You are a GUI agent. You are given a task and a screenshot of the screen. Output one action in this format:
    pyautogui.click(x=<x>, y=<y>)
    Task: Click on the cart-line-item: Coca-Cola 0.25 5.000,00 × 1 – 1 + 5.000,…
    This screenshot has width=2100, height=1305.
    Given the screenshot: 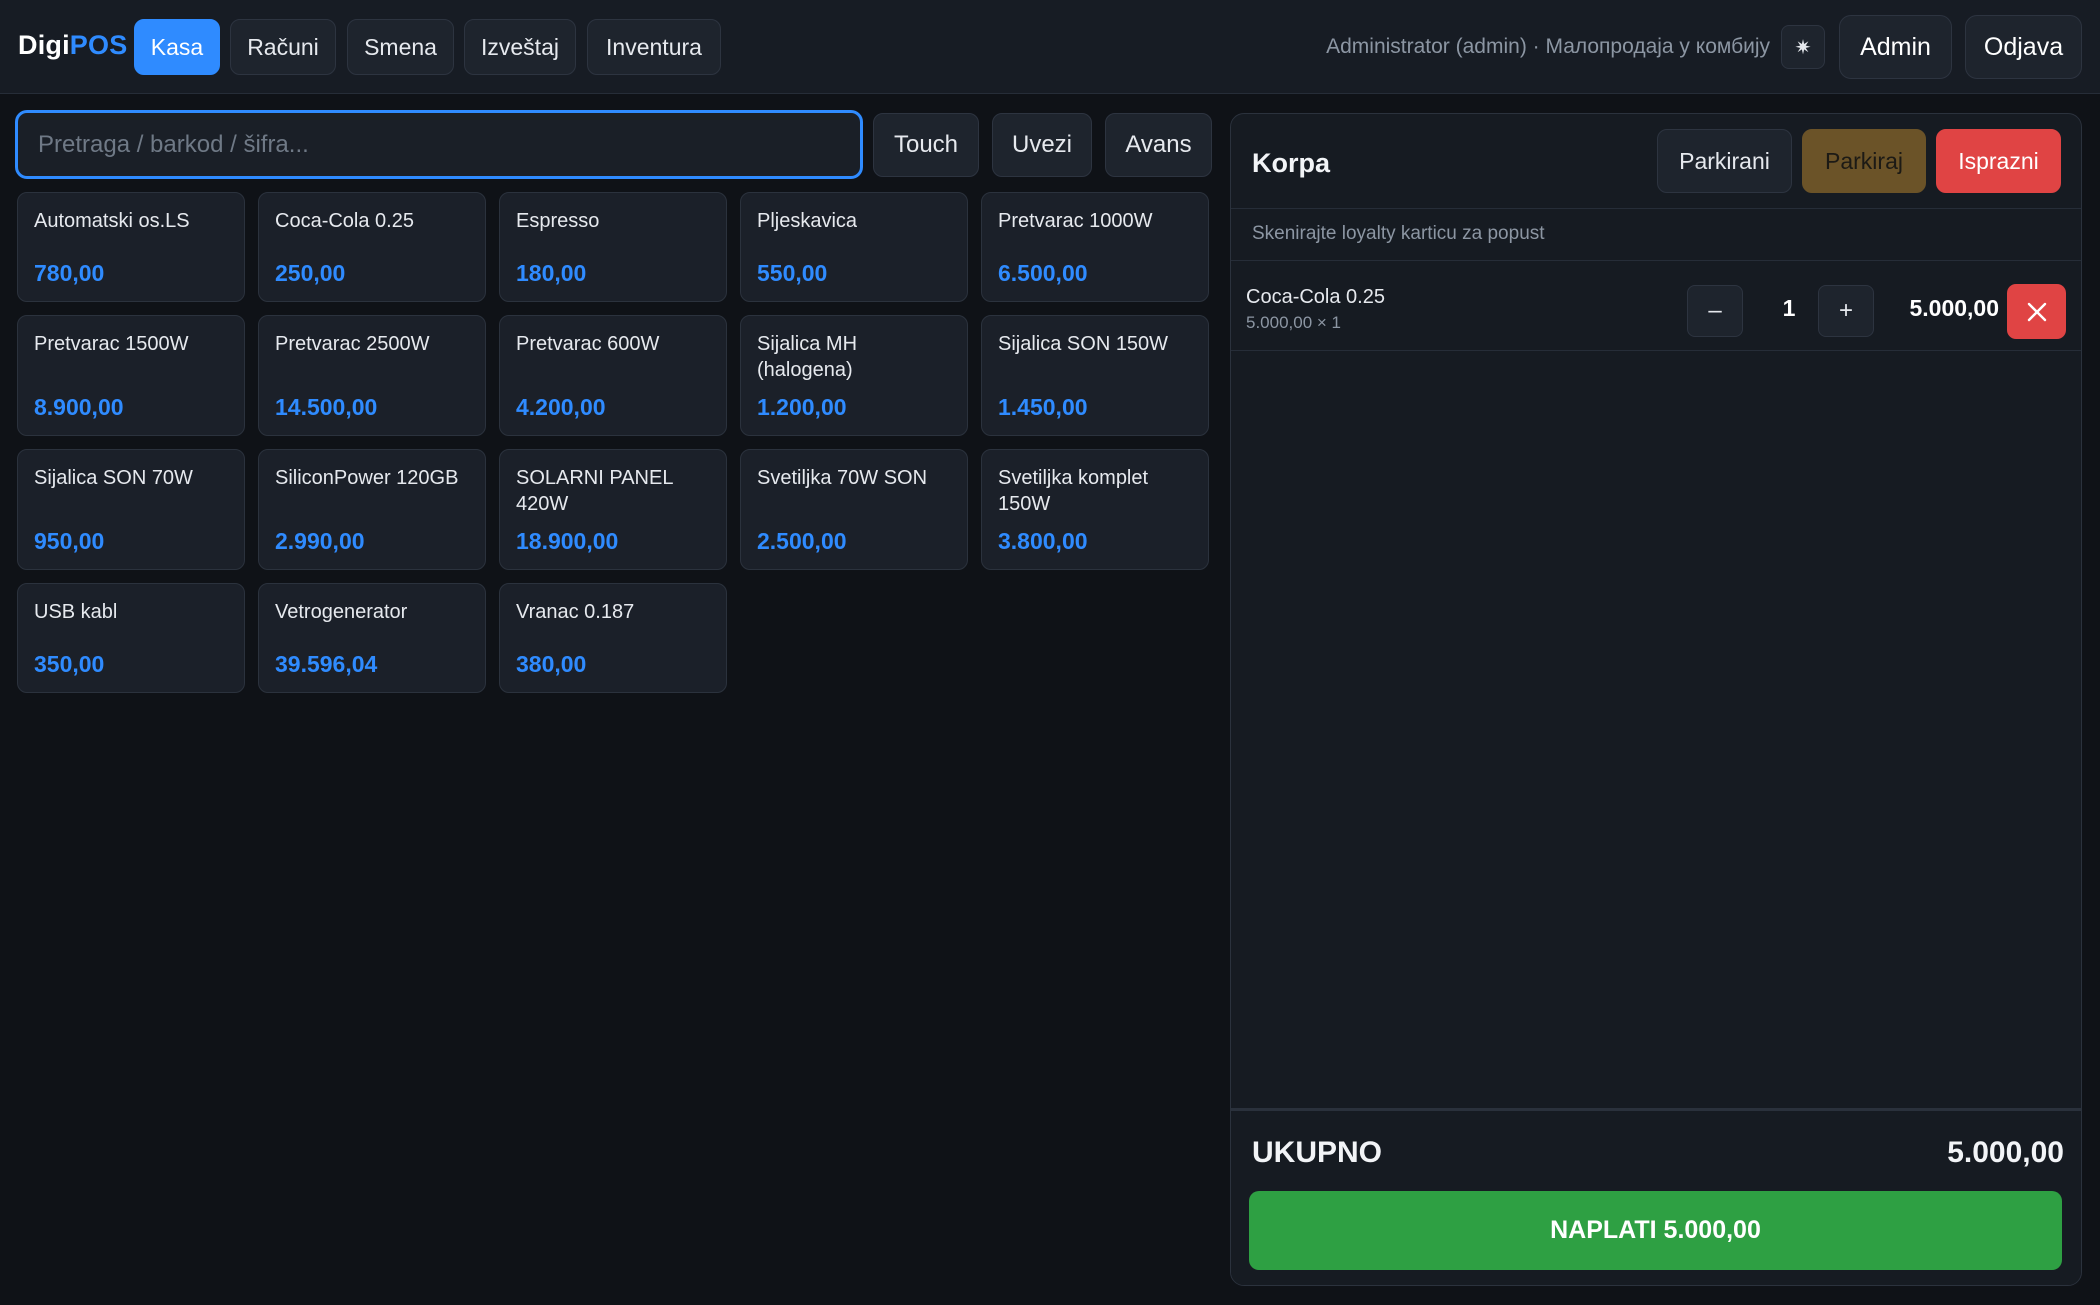 What is the action you would take?
    pyautogui.click(x=1656, y=306)
    